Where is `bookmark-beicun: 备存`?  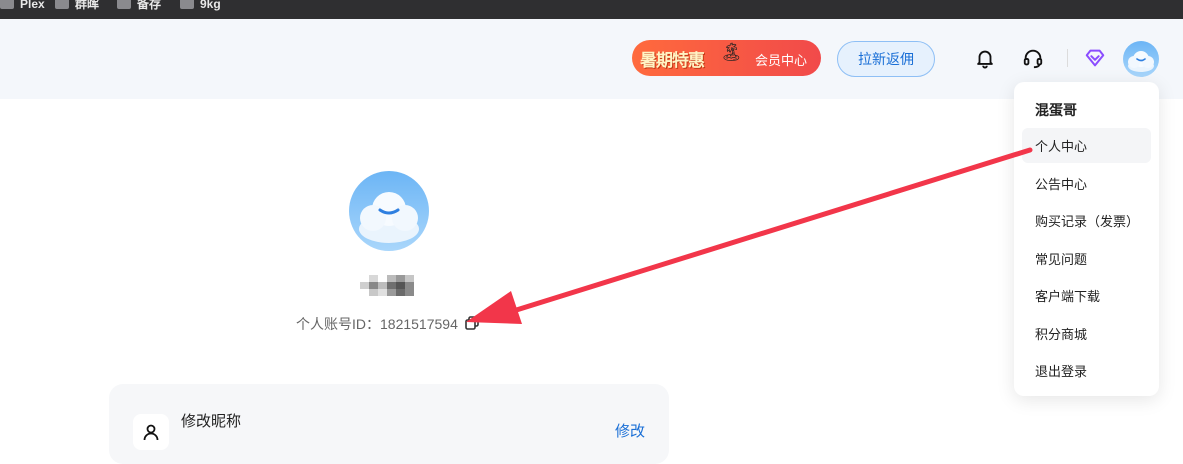
bookmark-beicun: 备存 is located at coordinates (139, 6).